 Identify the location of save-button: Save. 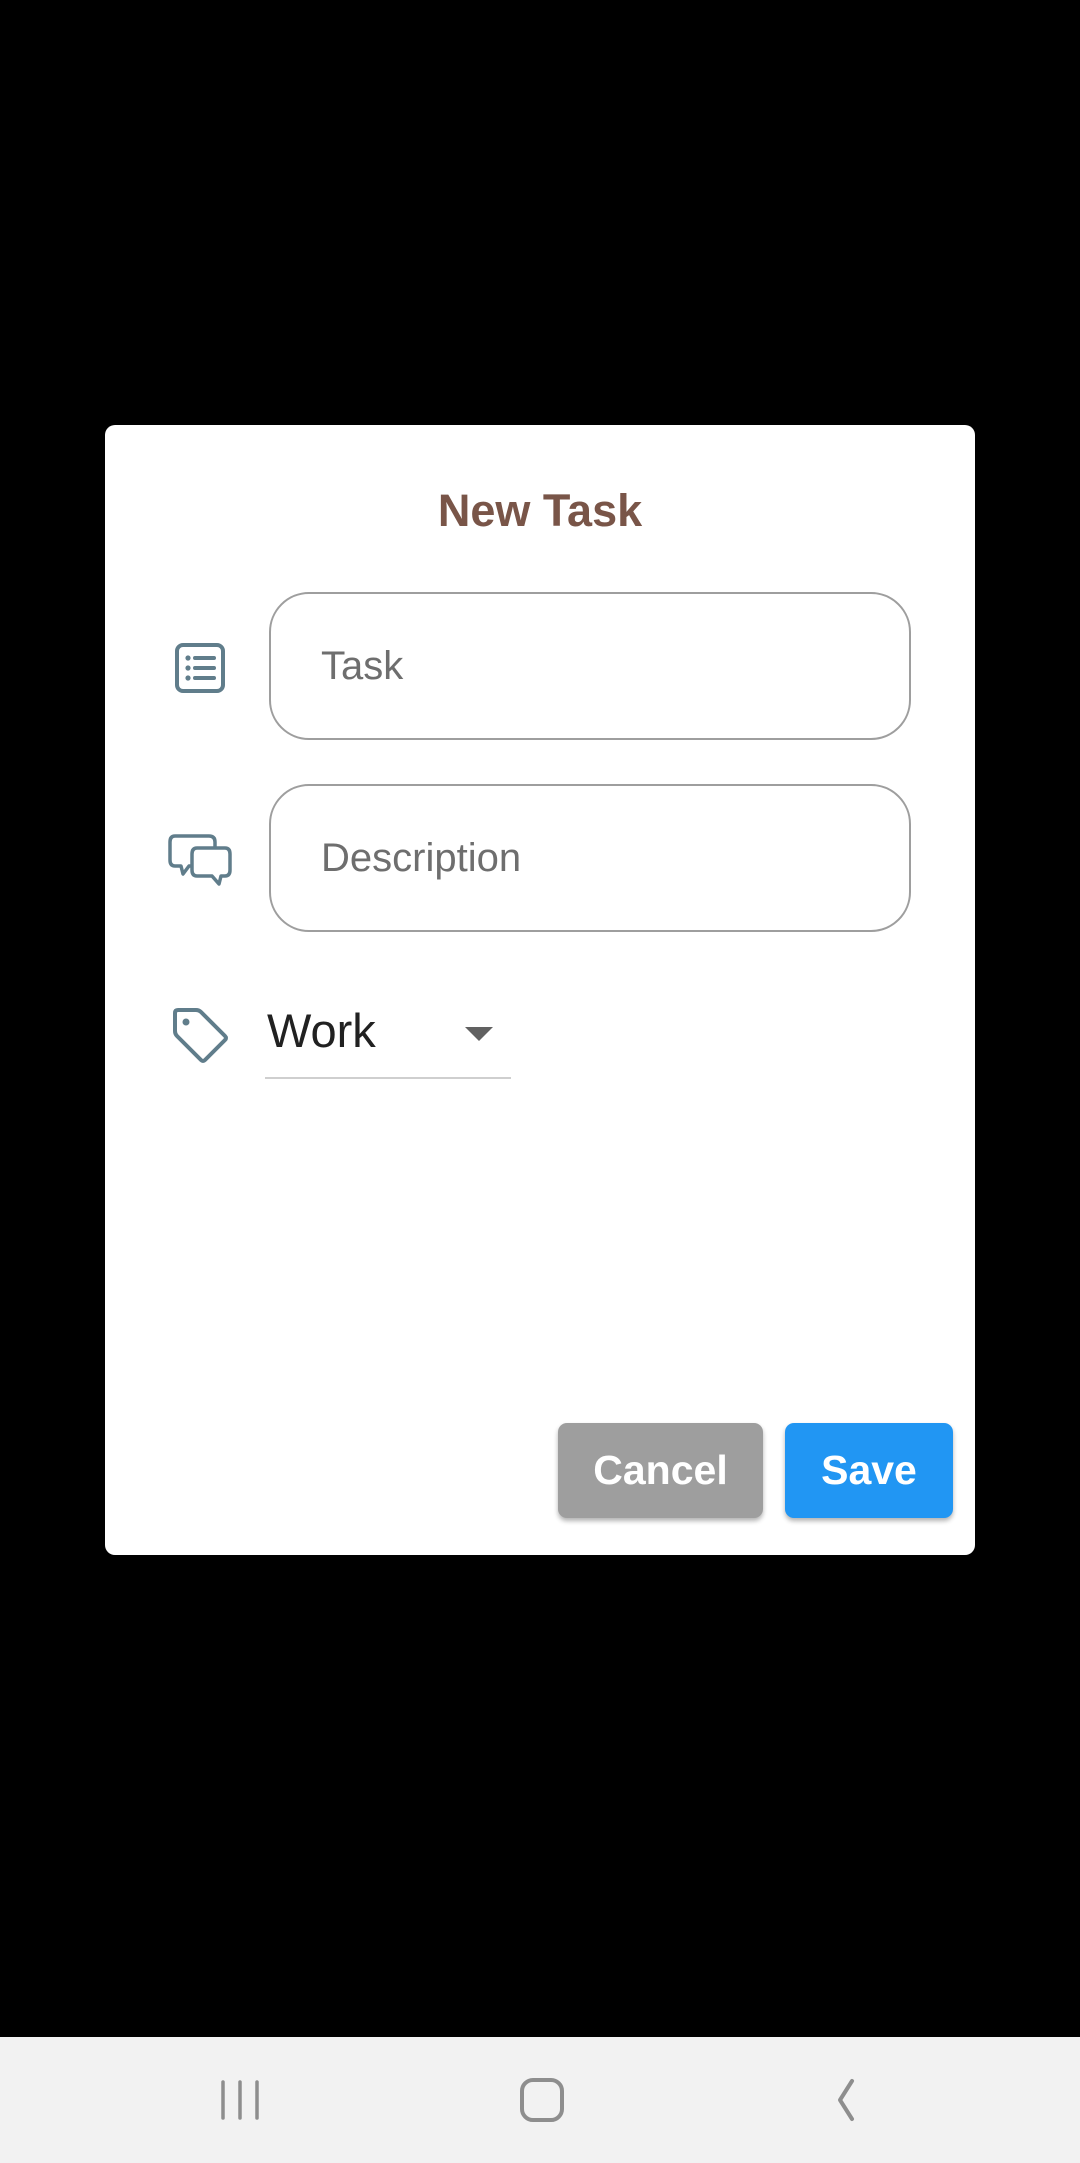
(869, 1470).